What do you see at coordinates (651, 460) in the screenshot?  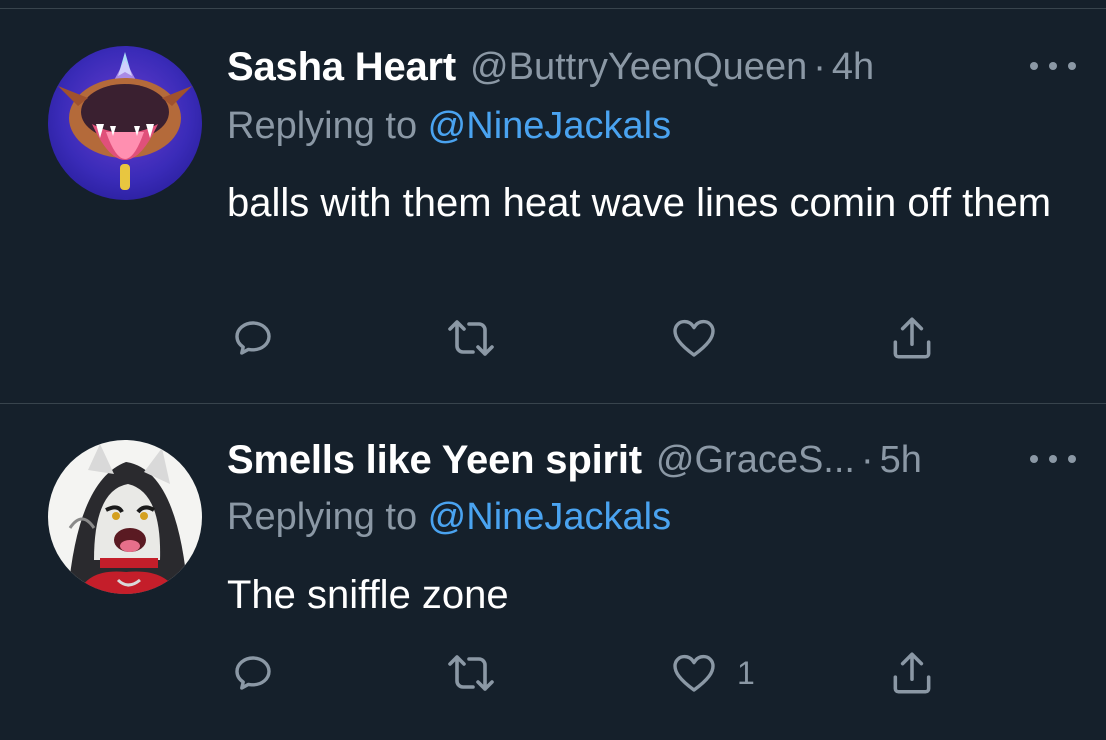 I see `tweet-header: Smells like Yeen spirit @GraceS... · 5h` at bounding box center [651, 460].